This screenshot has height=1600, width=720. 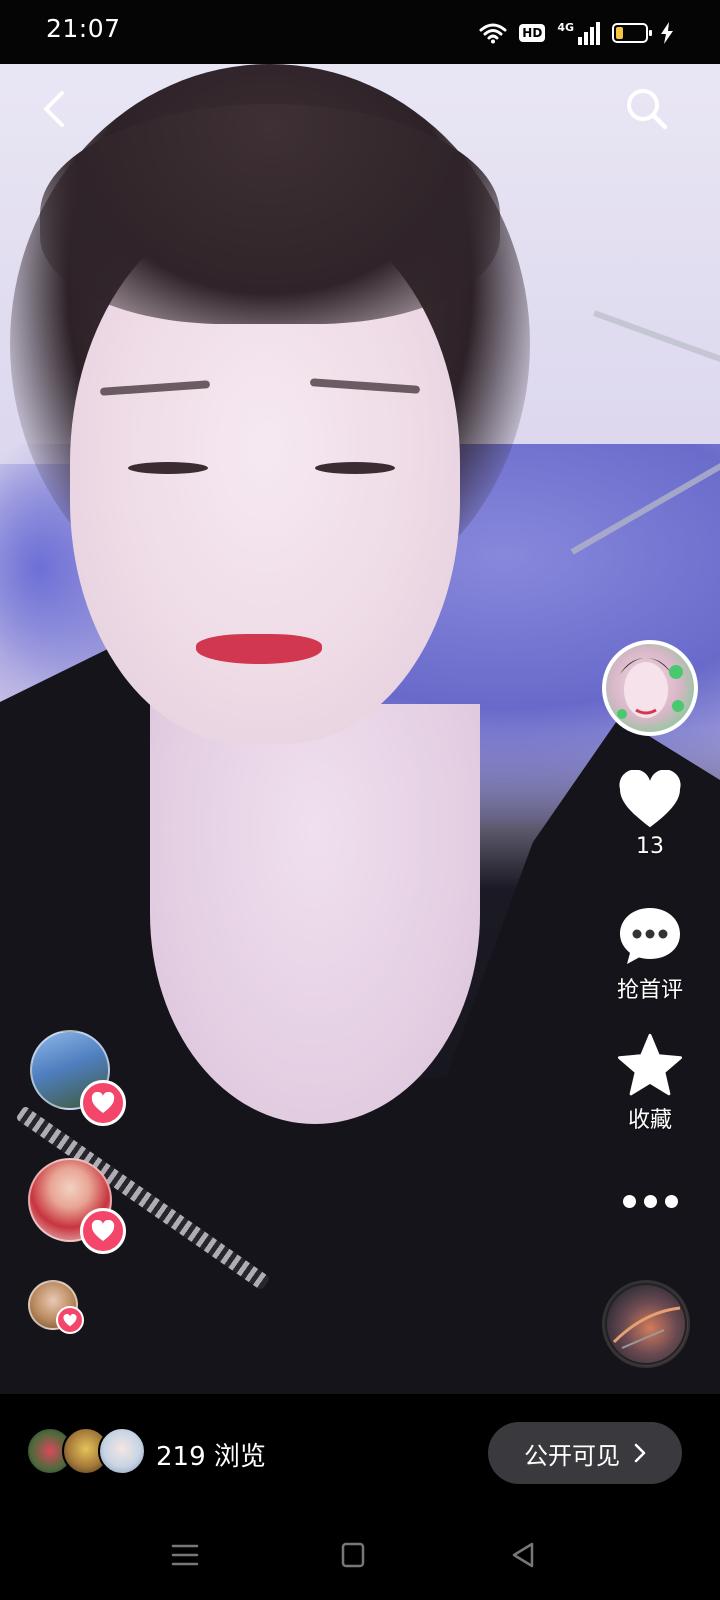 What do you see at coordinates (353, 1555) in the screenshot?
I see `home-square-icon` at bounding box center [353, 1555].